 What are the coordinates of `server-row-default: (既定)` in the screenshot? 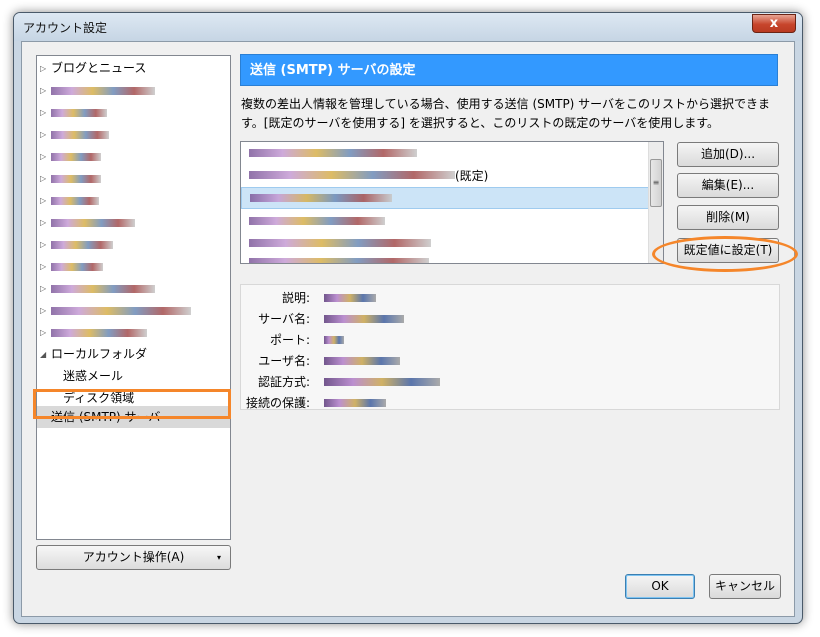 It's located at (445, 175).